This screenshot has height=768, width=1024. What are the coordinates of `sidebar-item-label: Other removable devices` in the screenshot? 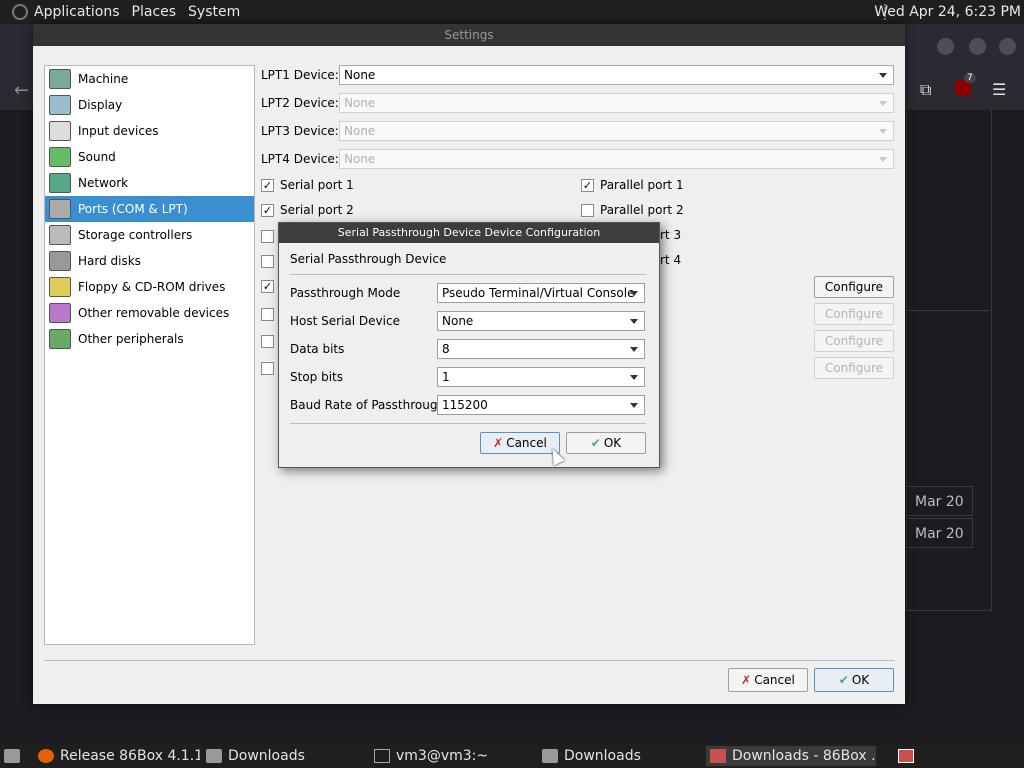 It's located at (154, 313).